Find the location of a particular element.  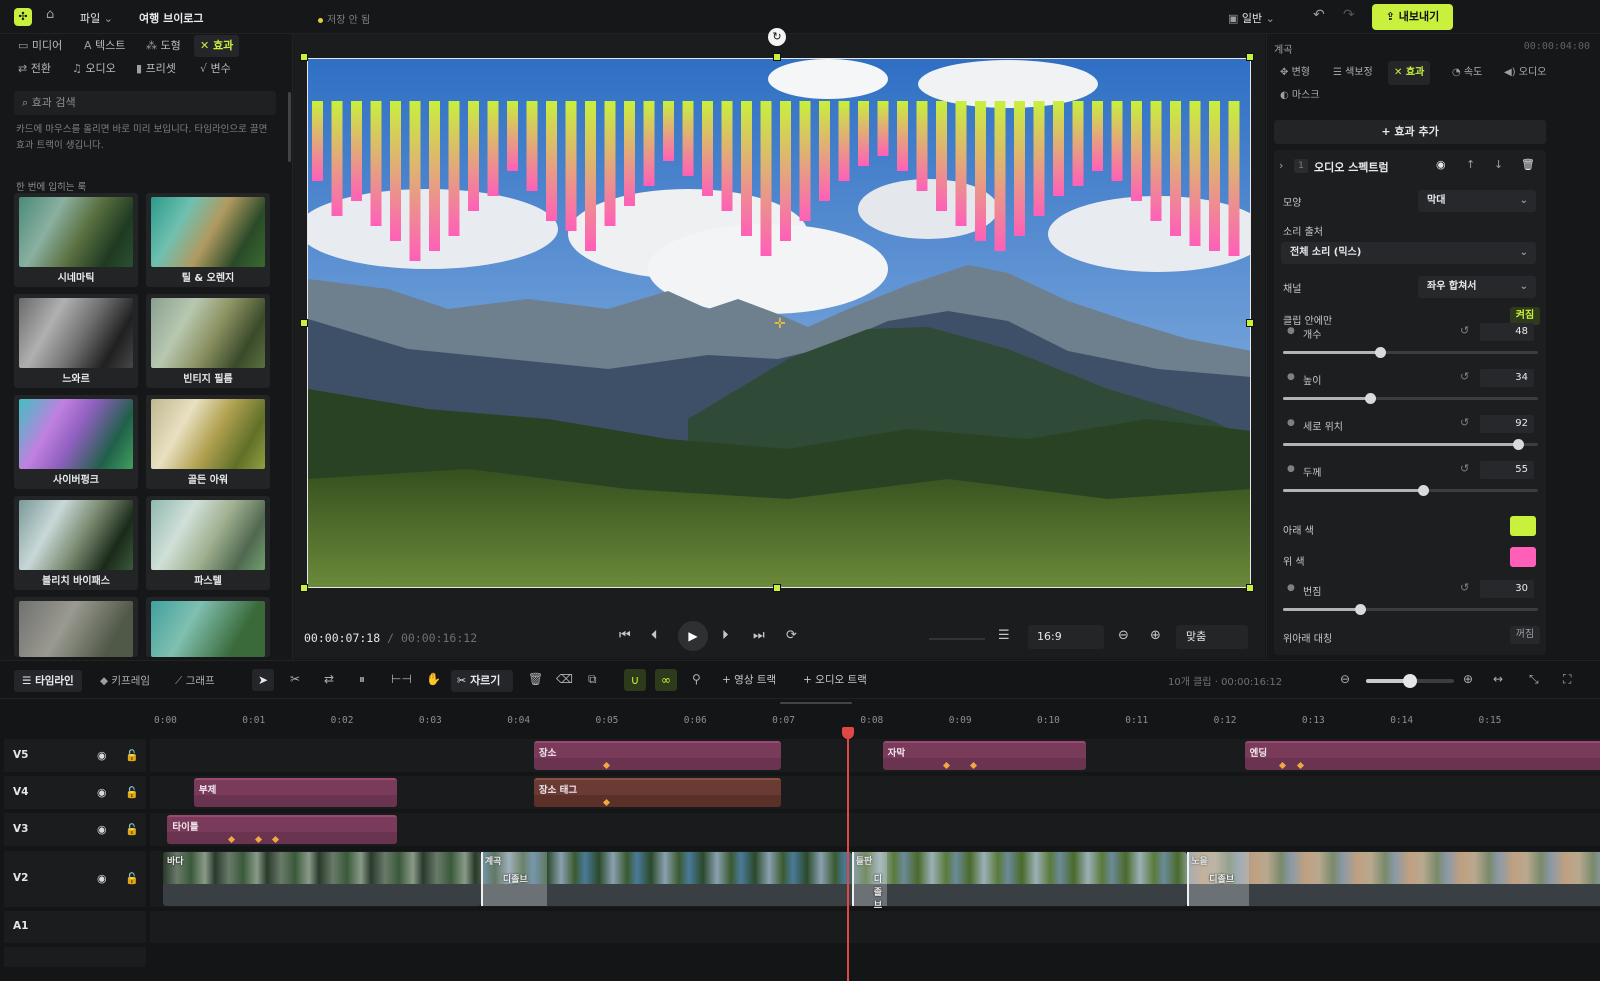

skip-to-start-icon: ⏮ is located at coordinates (625, 635).